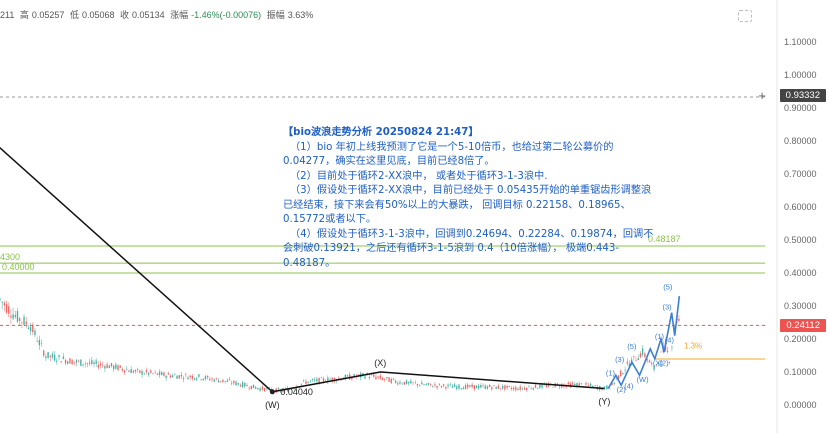 The width and height of the screenshot is (829, 433). I want to click on change-label: 涨幅, so click(179, 15).